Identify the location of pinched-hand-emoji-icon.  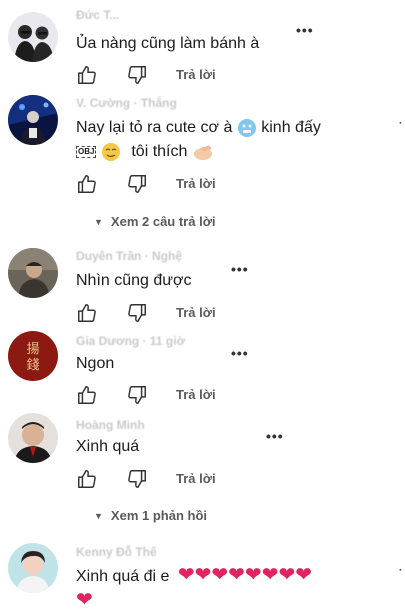
(202, 152).